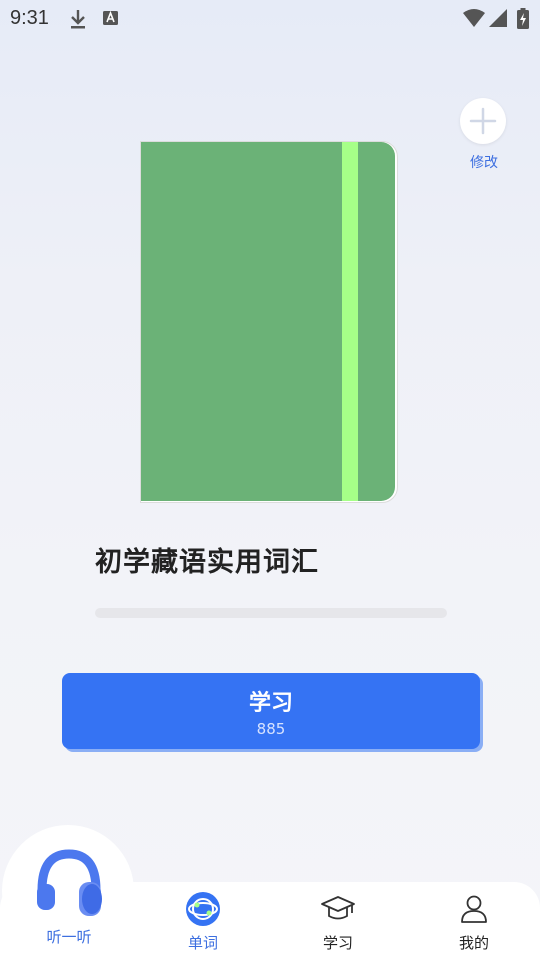 The height and width of the screenshot is (960, 540). I want to click on book-strap, so click(350, 321).